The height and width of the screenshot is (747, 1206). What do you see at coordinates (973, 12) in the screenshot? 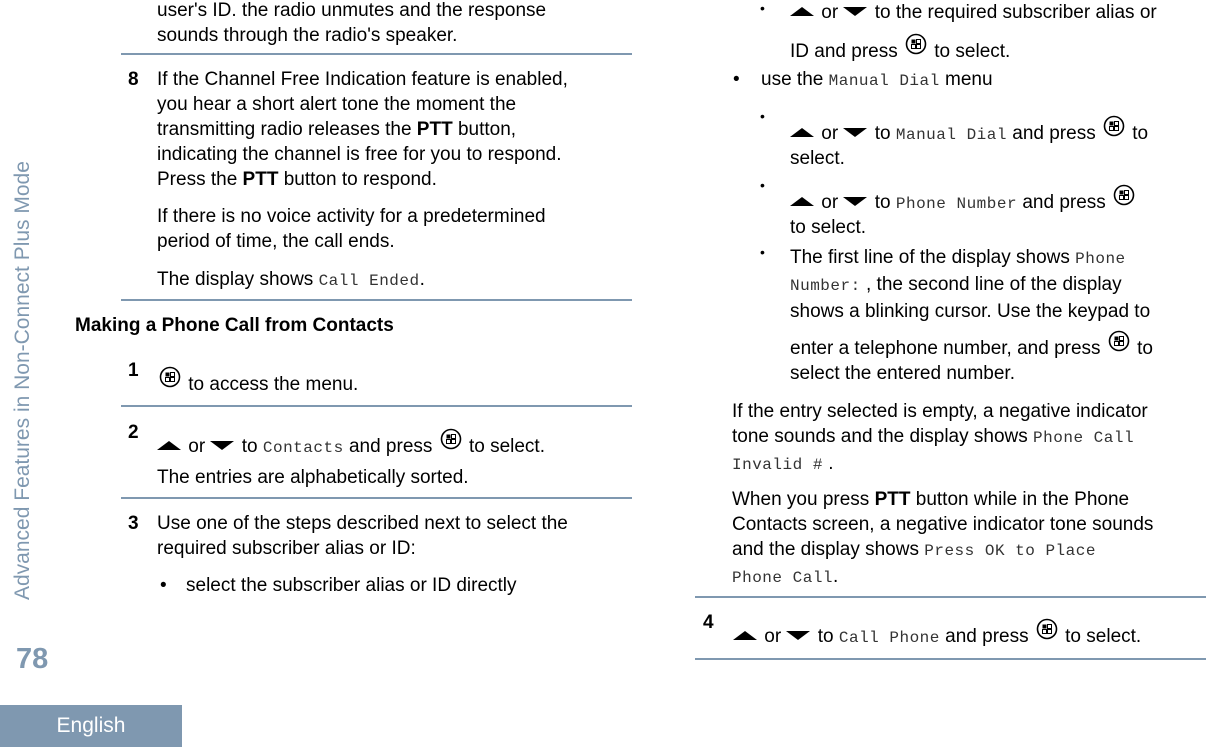
I see `sub-step-scroll-alias: or to the required subscriber alias or` at bounding box center [973, 12].